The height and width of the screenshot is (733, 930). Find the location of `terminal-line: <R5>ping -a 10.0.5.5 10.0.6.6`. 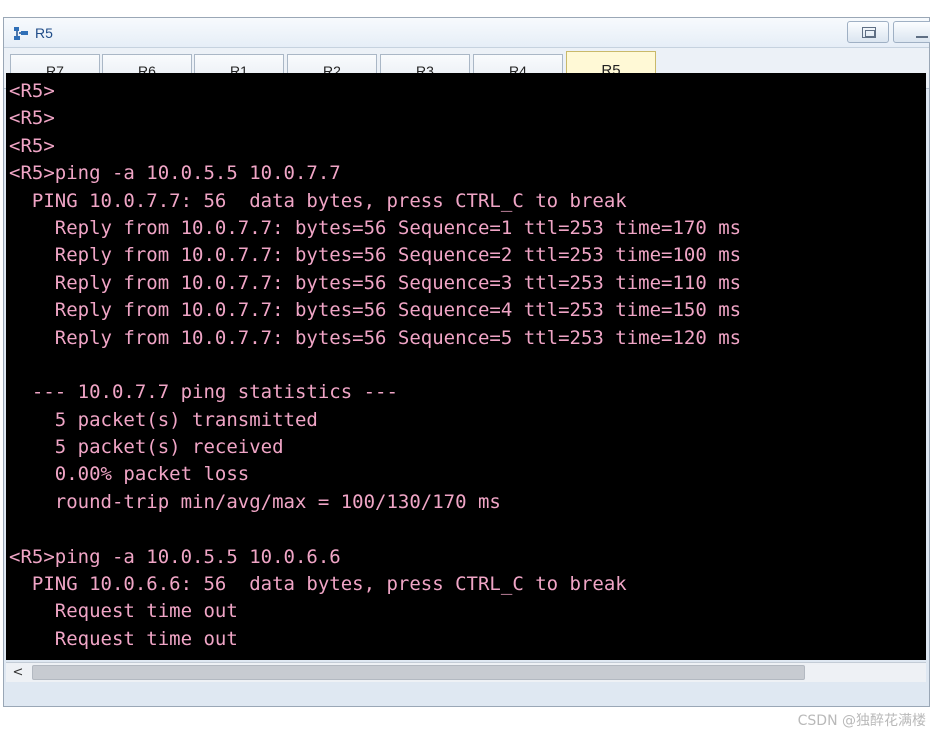

terminal-line: <R5>ping -a 10.0.5.5 10.0.6.6 is located at coordinates (175, 556).